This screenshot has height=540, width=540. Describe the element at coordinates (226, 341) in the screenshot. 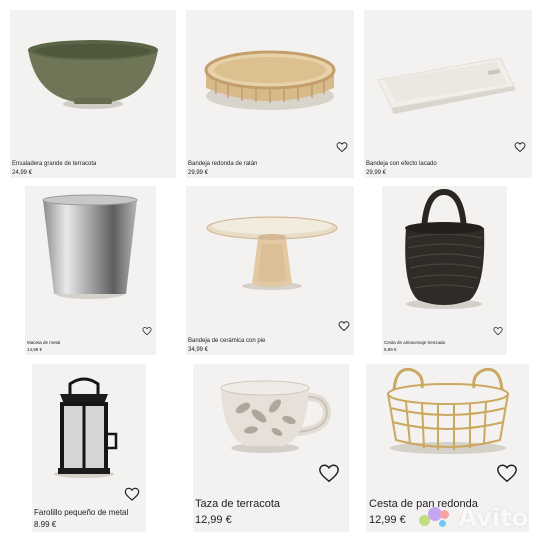

I see `product-name: Bandeja de cerámica con pie` at that location.